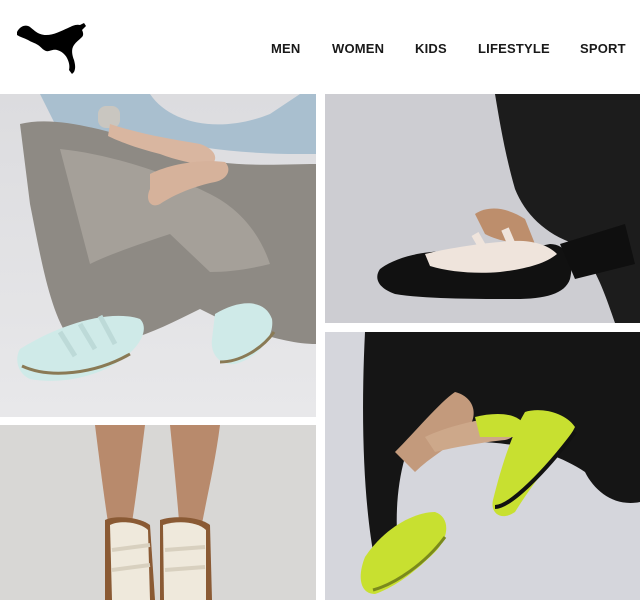  I want to click on product-image-cream-brown-flats, so click(158, 512).